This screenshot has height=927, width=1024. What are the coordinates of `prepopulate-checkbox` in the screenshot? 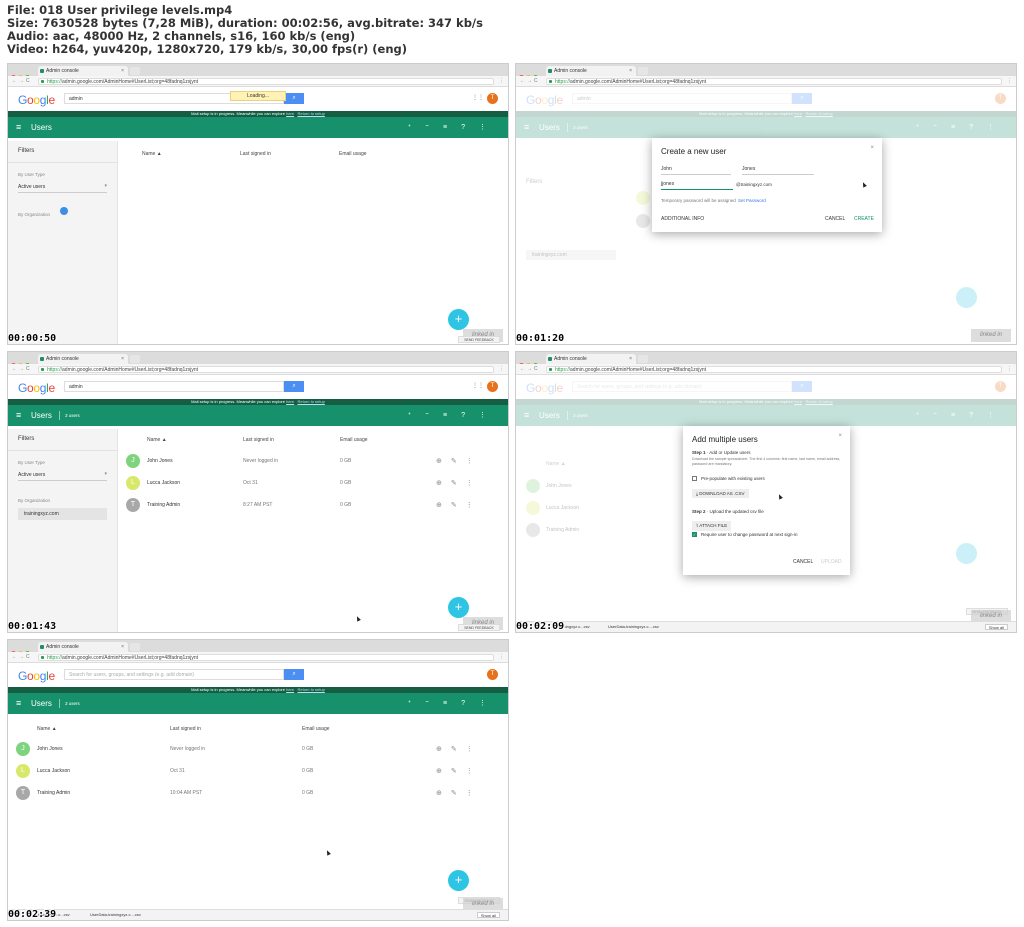 It's located at (694, 478).